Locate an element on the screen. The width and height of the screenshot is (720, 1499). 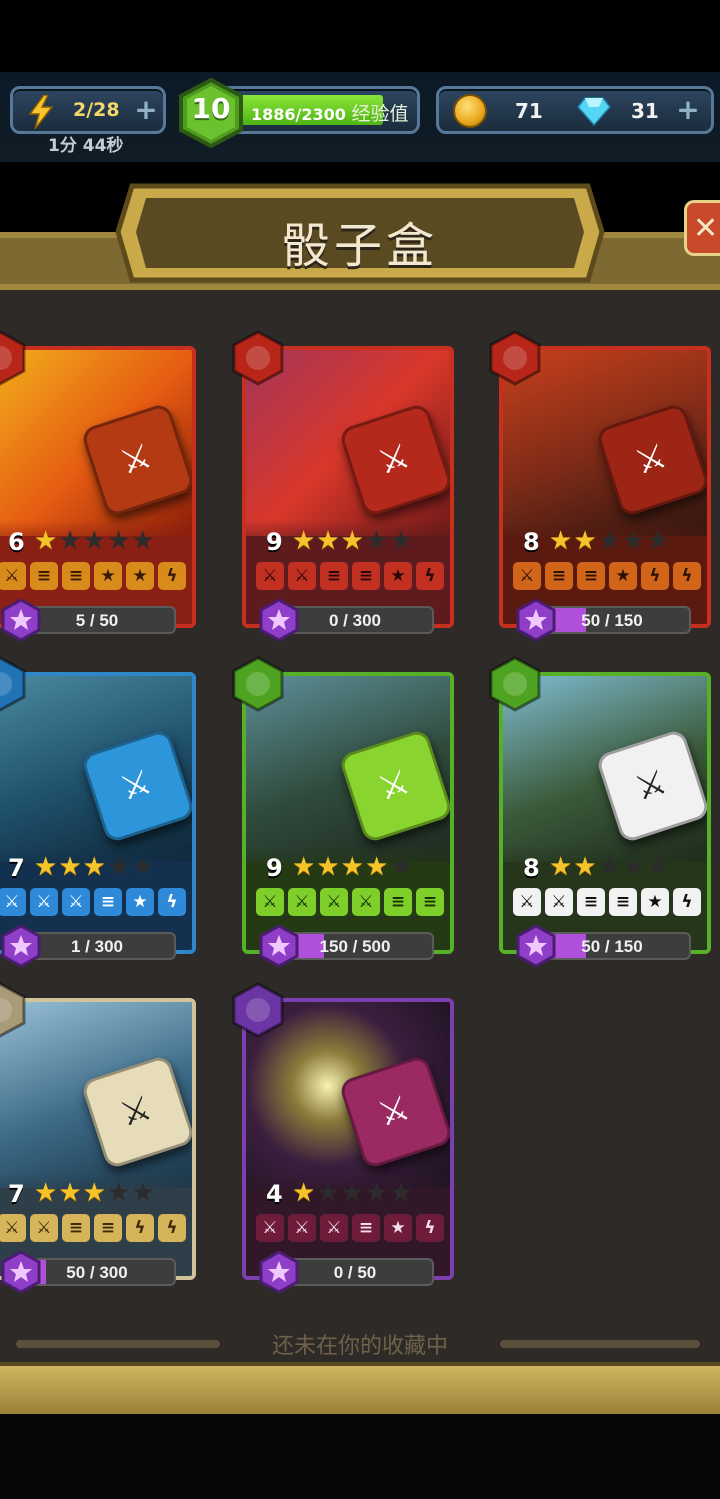
add-energy-icon: + is located at coordinates (146, 110).